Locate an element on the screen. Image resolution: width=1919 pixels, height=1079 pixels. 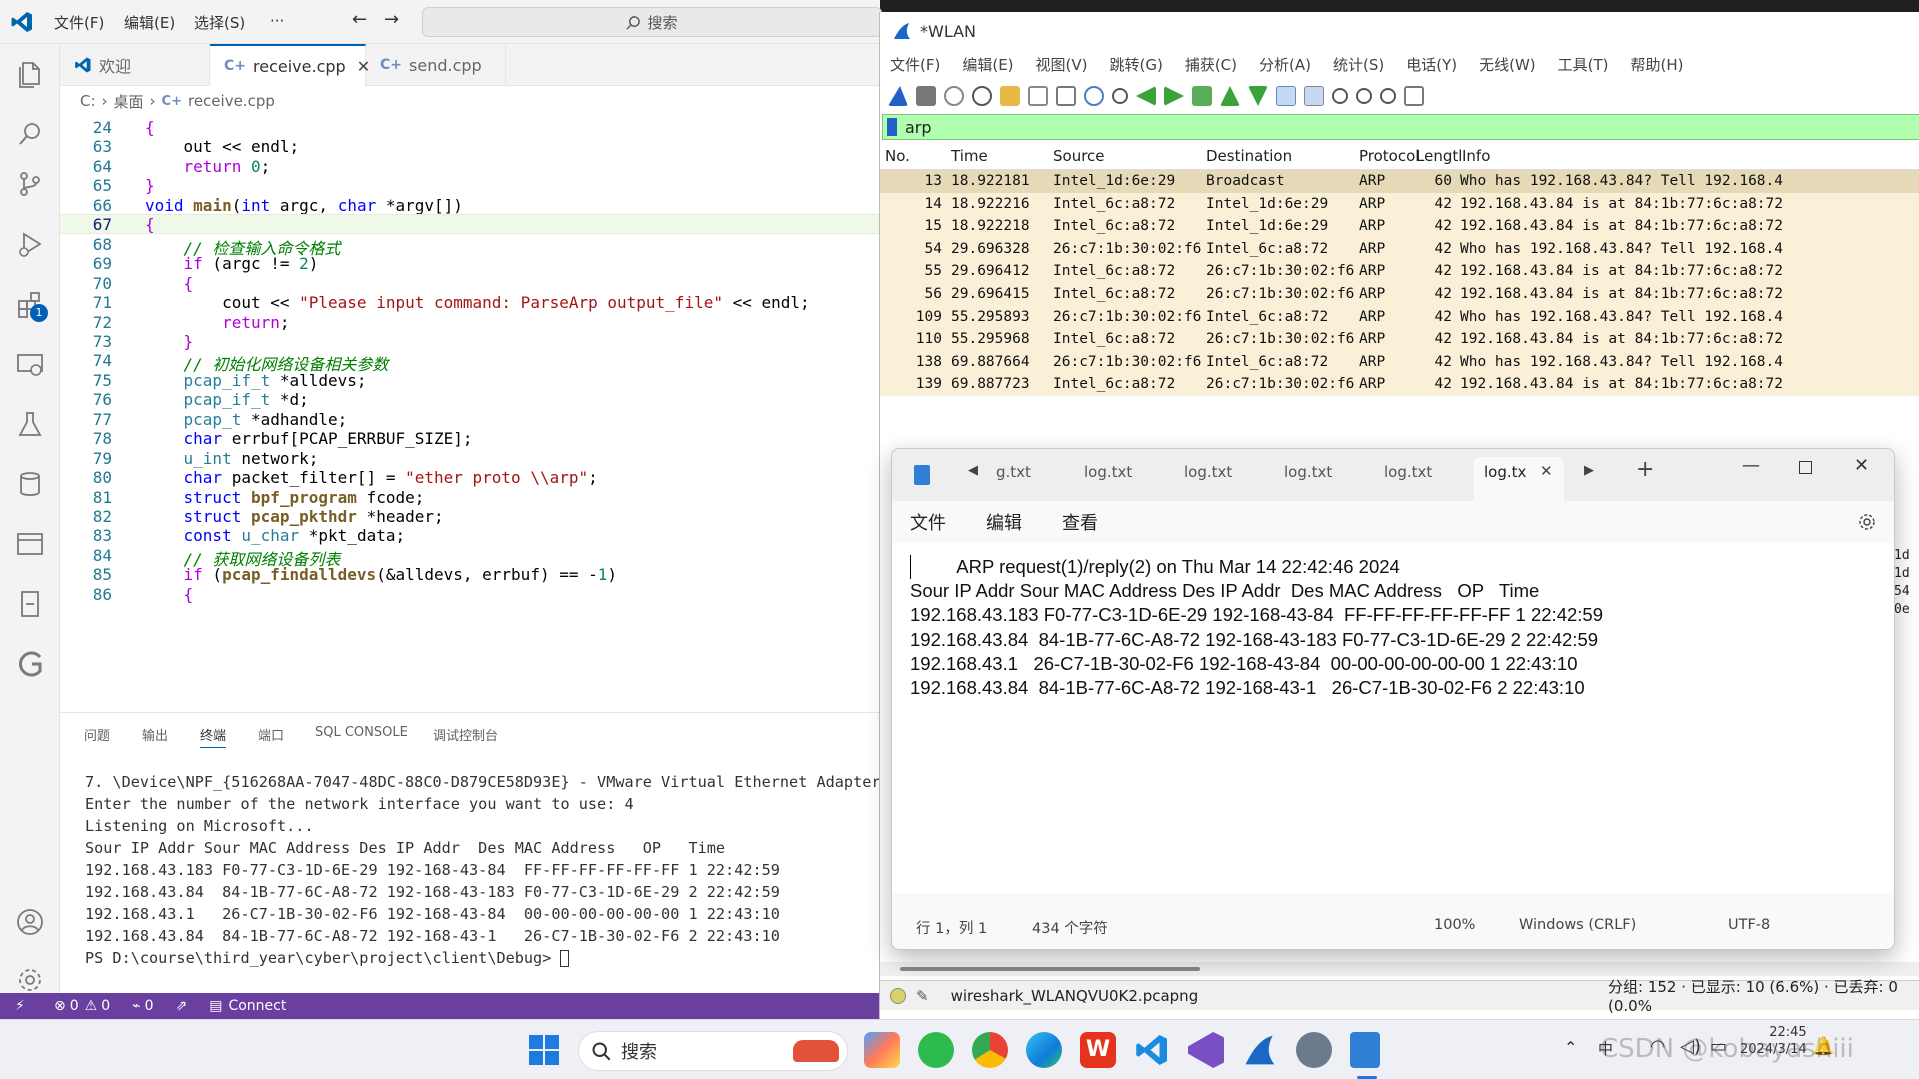
wechat-icon is located at coordinates (936, 1050).